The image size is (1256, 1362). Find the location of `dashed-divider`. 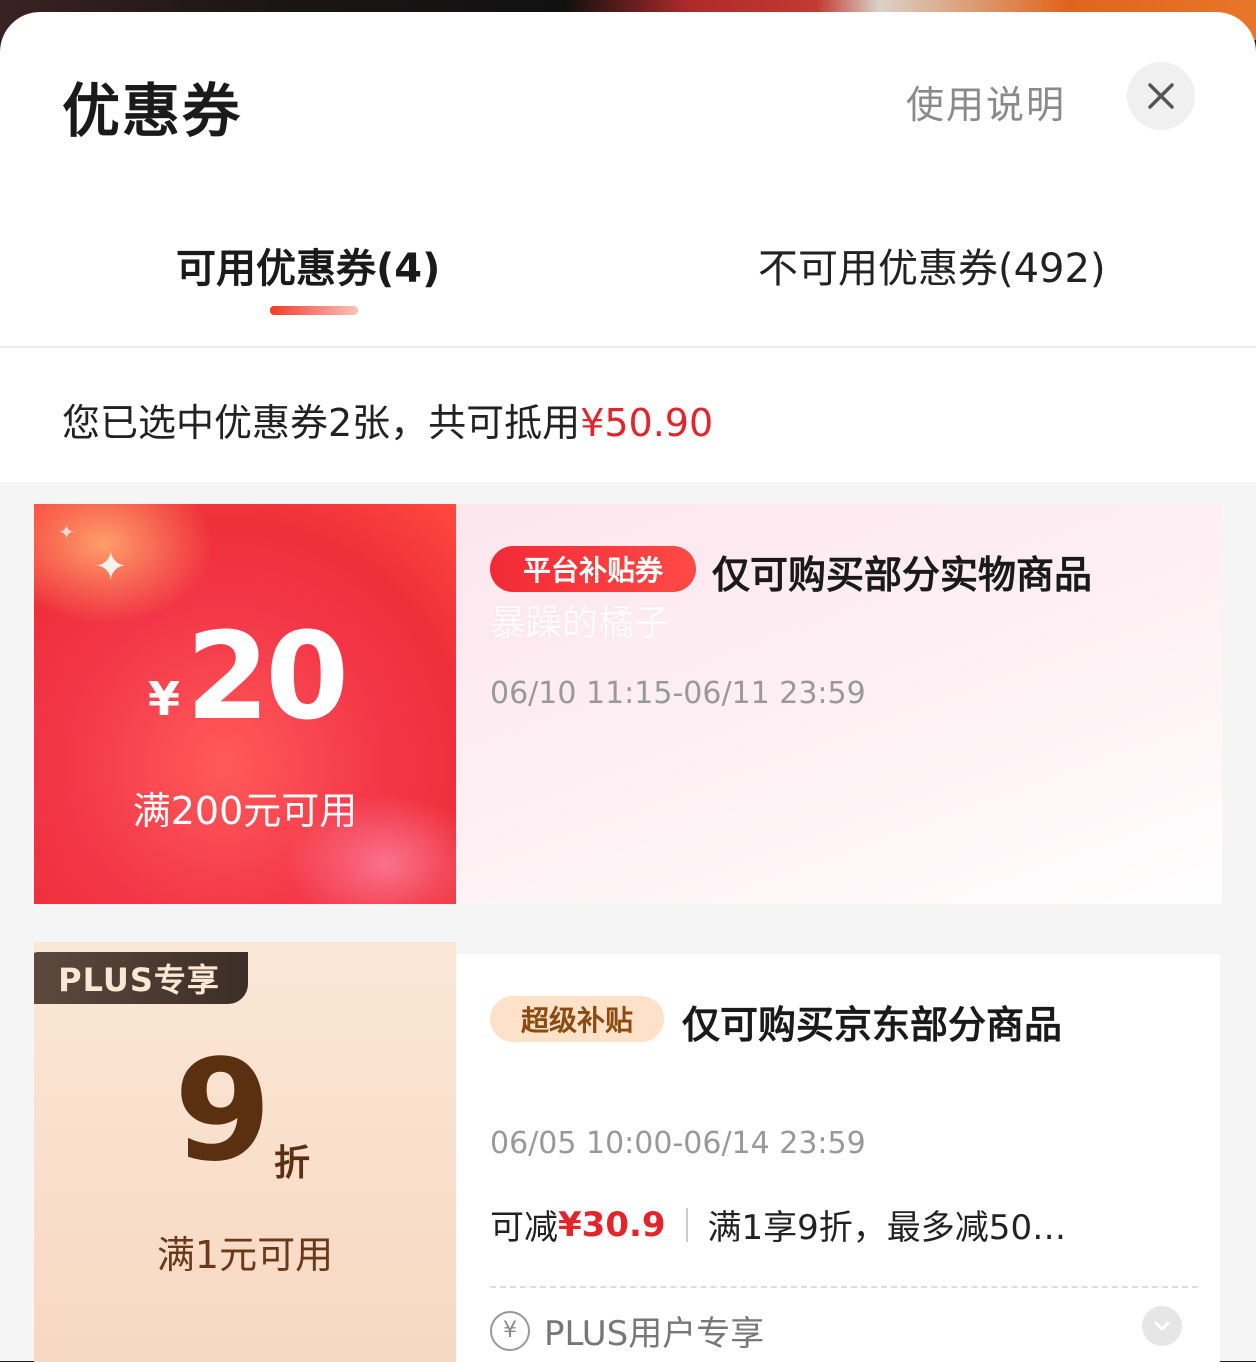

dashed-divider is located at coordinates (844, 1287).